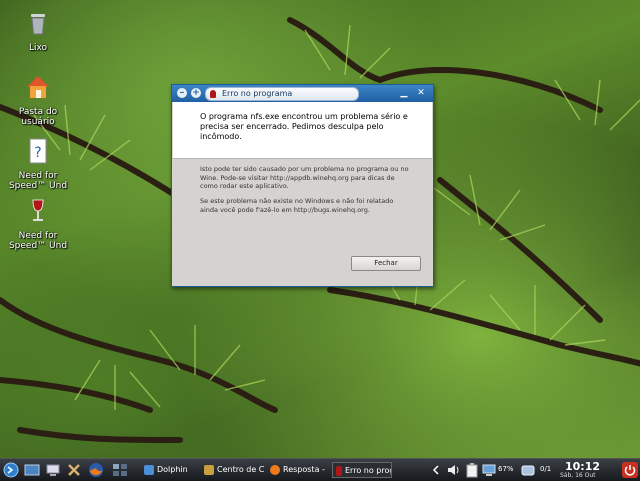 The height and width of the screenshot is (481, 640). I want to click on tray-expand-icon, so click(436, 470).